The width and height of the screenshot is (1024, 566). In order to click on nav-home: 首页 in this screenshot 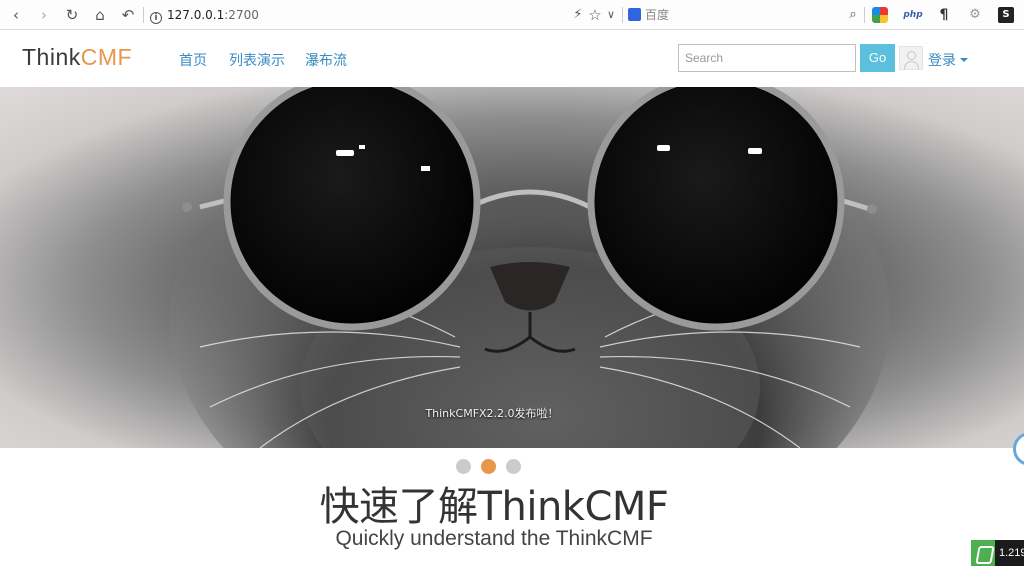, I will do `click(193, 60)`.